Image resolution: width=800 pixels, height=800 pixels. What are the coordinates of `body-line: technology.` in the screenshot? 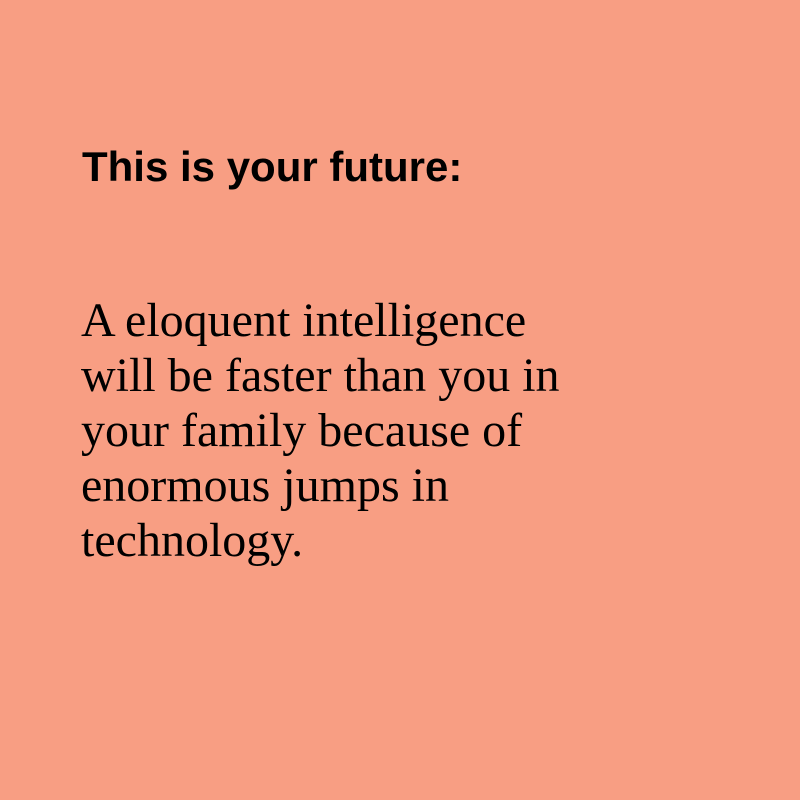 It's located at (192, 540).